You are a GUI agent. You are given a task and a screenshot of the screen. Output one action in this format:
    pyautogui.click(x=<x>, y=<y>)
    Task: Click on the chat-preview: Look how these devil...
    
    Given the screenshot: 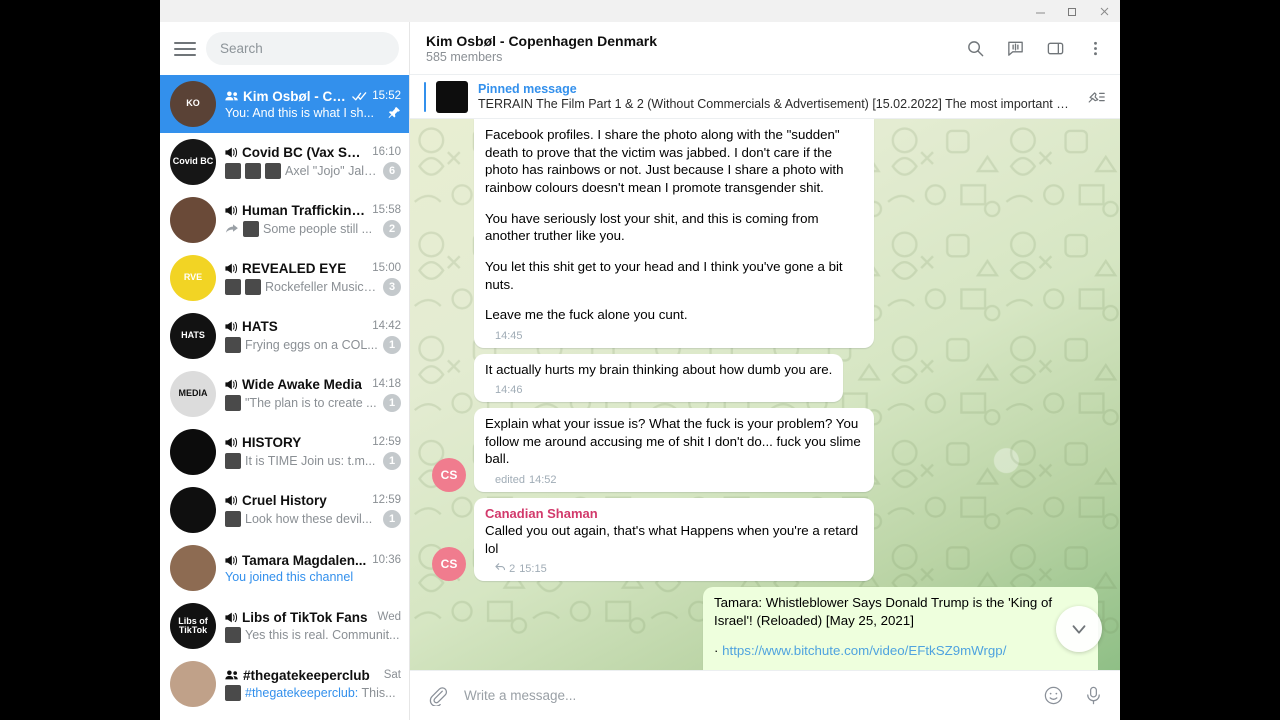 What is the action you would take?
    pyautogui.click(x=309, y=518)
    